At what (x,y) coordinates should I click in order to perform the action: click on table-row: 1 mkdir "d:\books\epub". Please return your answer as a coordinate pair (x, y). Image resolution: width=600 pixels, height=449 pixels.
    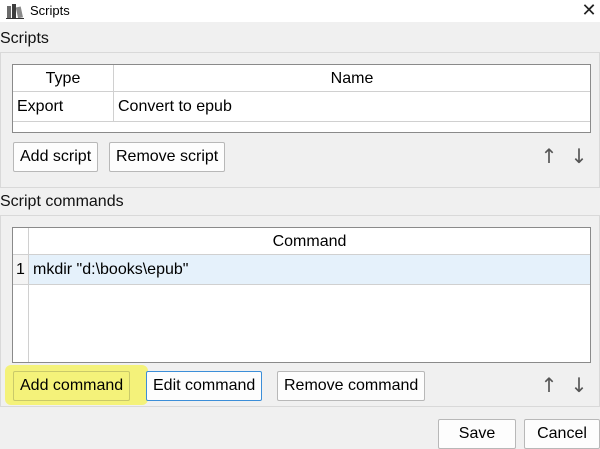
    Looking at the image, I should click on (301, 270).